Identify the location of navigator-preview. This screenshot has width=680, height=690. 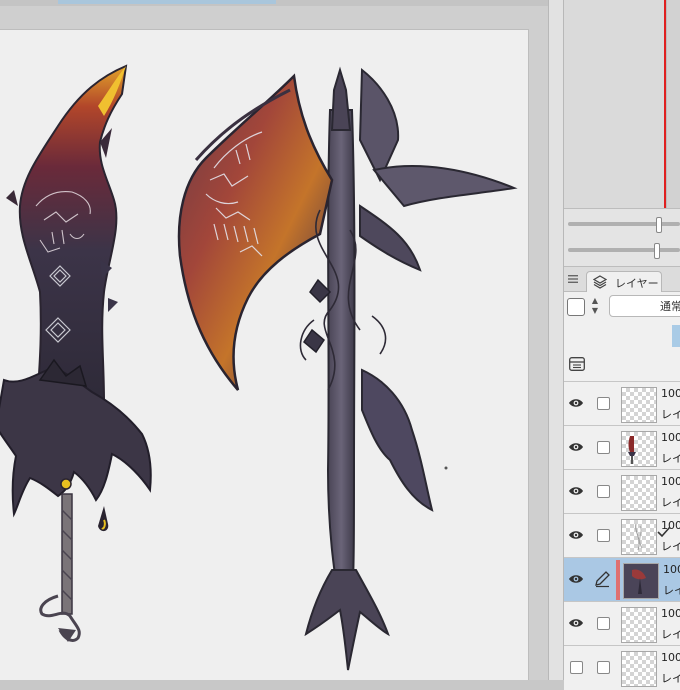
(615, 104).